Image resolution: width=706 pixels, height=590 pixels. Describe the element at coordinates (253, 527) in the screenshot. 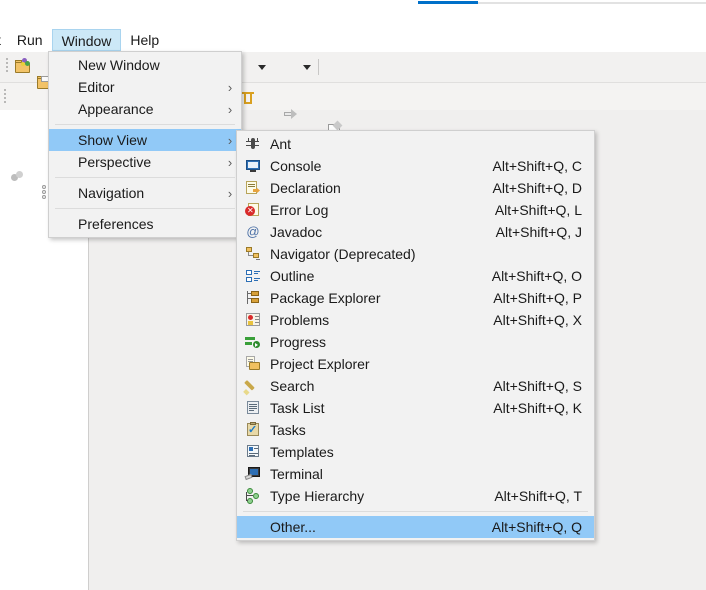

I see `menu-item-icon-slot` at that location.